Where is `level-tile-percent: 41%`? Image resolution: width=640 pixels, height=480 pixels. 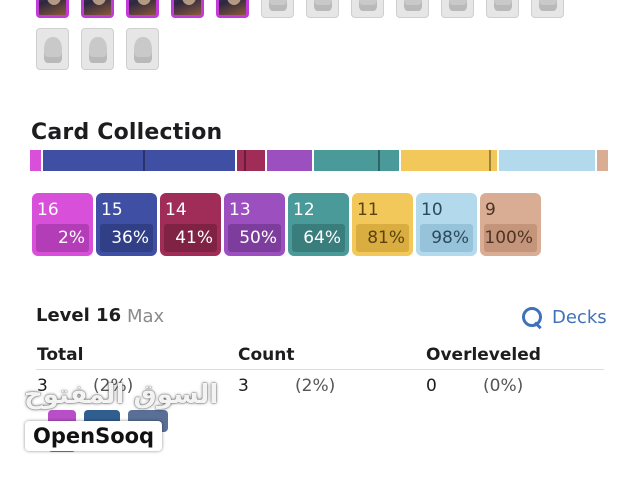 level-tile-percent: 41% is located at coordinates (190, 238).